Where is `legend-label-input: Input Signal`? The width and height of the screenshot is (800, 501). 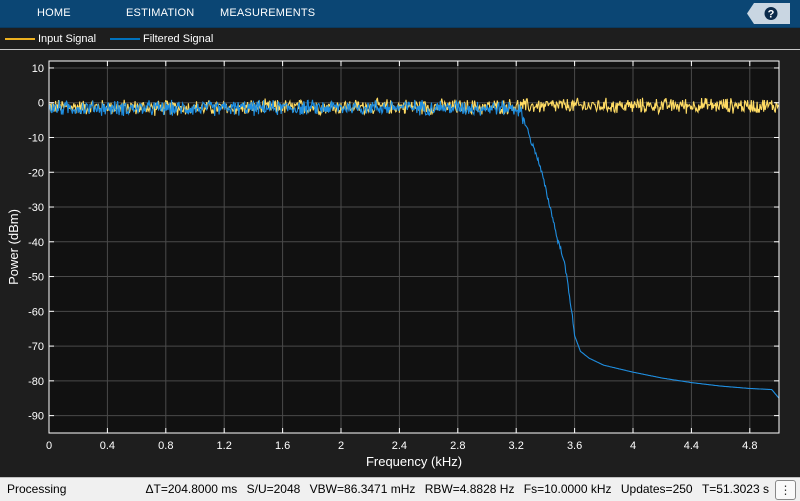 legend-label-input: Input Signal is located at coordinates (67, 38).